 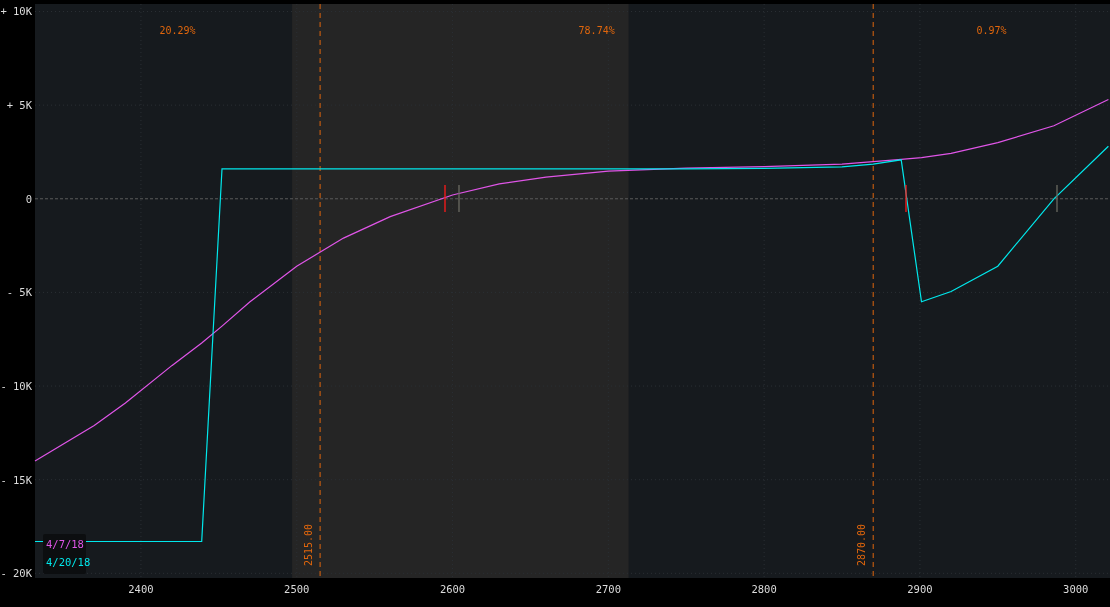 I want to click on y-axis-label: - 5K, so click(x=19, y=292).